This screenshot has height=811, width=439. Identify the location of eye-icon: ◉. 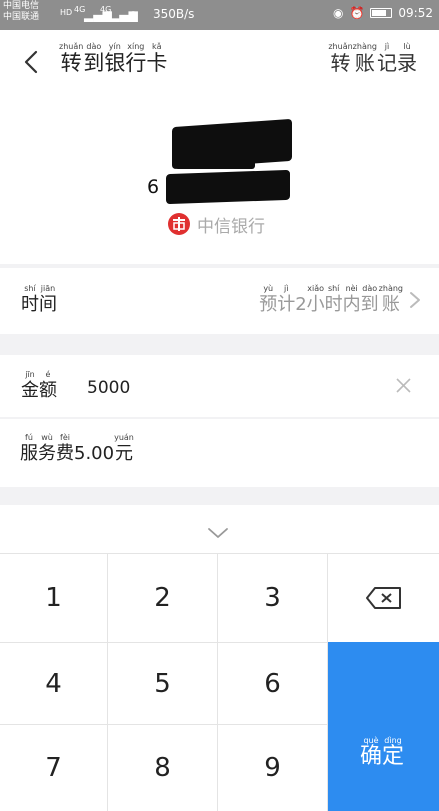
(338, 13).